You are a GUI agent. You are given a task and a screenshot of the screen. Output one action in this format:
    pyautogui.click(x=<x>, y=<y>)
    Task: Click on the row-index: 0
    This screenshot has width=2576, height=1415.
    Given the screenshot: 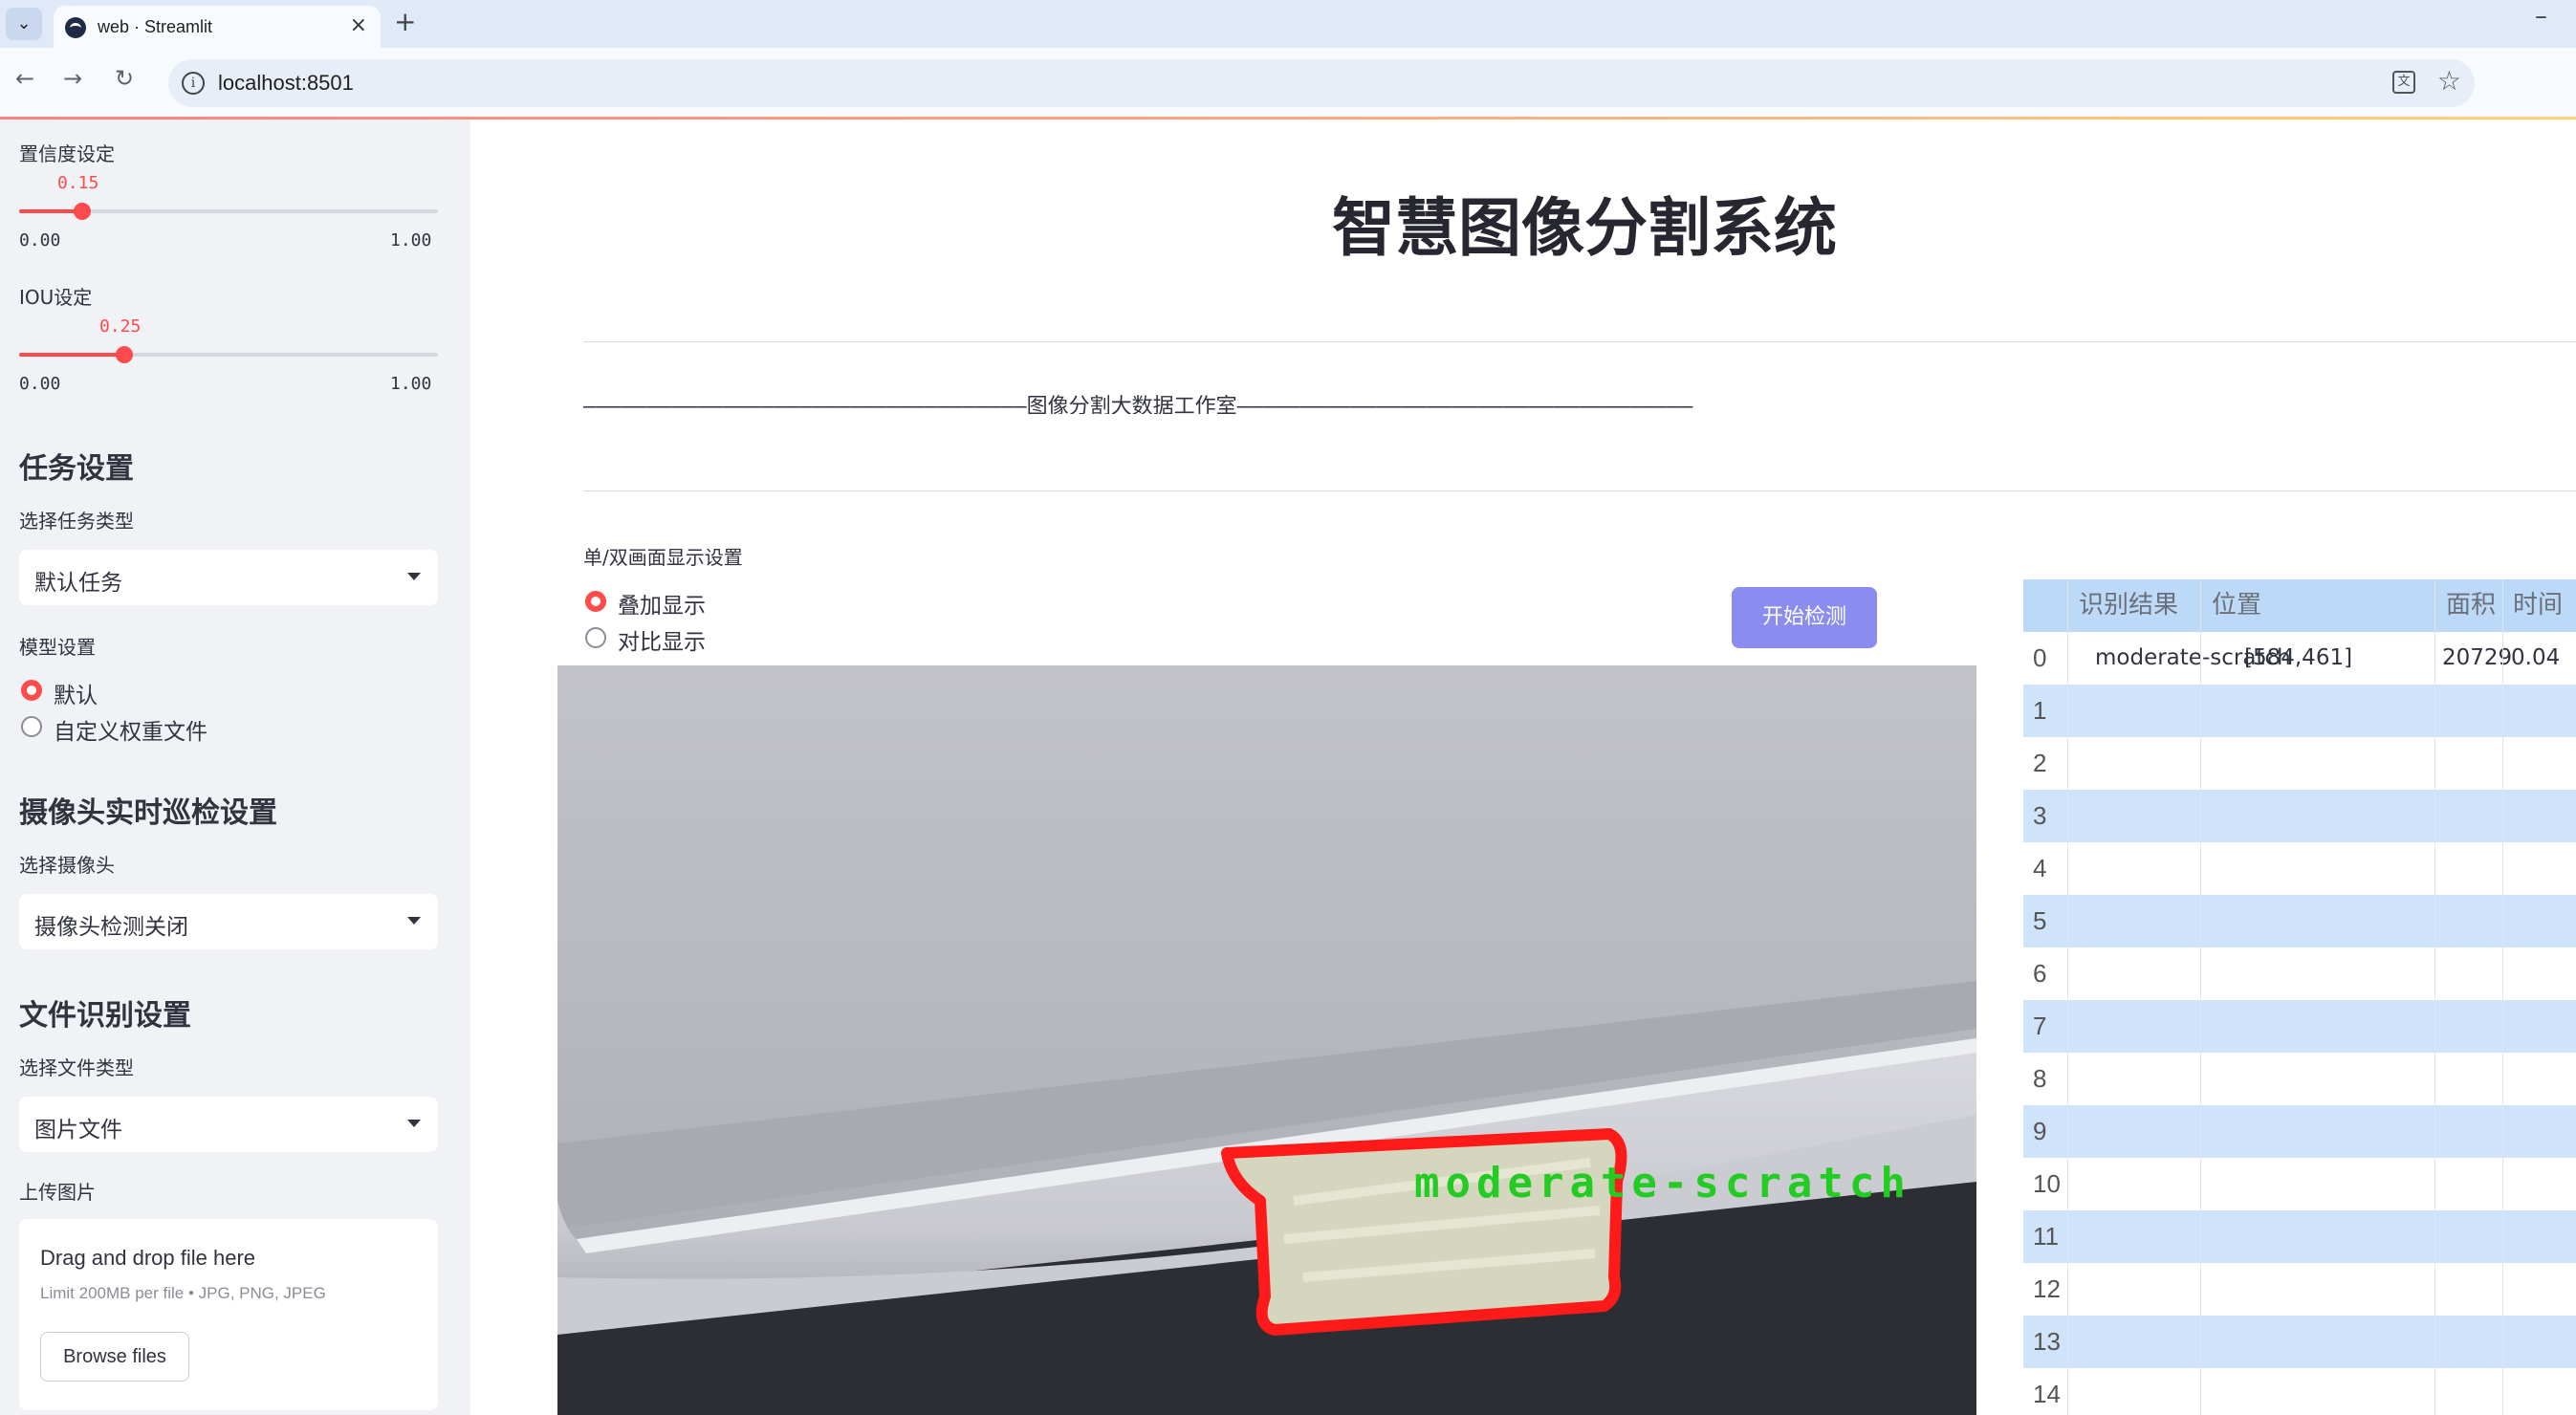 What is the action you would take?
    pyautogui.click(x=2040, y=657)
    